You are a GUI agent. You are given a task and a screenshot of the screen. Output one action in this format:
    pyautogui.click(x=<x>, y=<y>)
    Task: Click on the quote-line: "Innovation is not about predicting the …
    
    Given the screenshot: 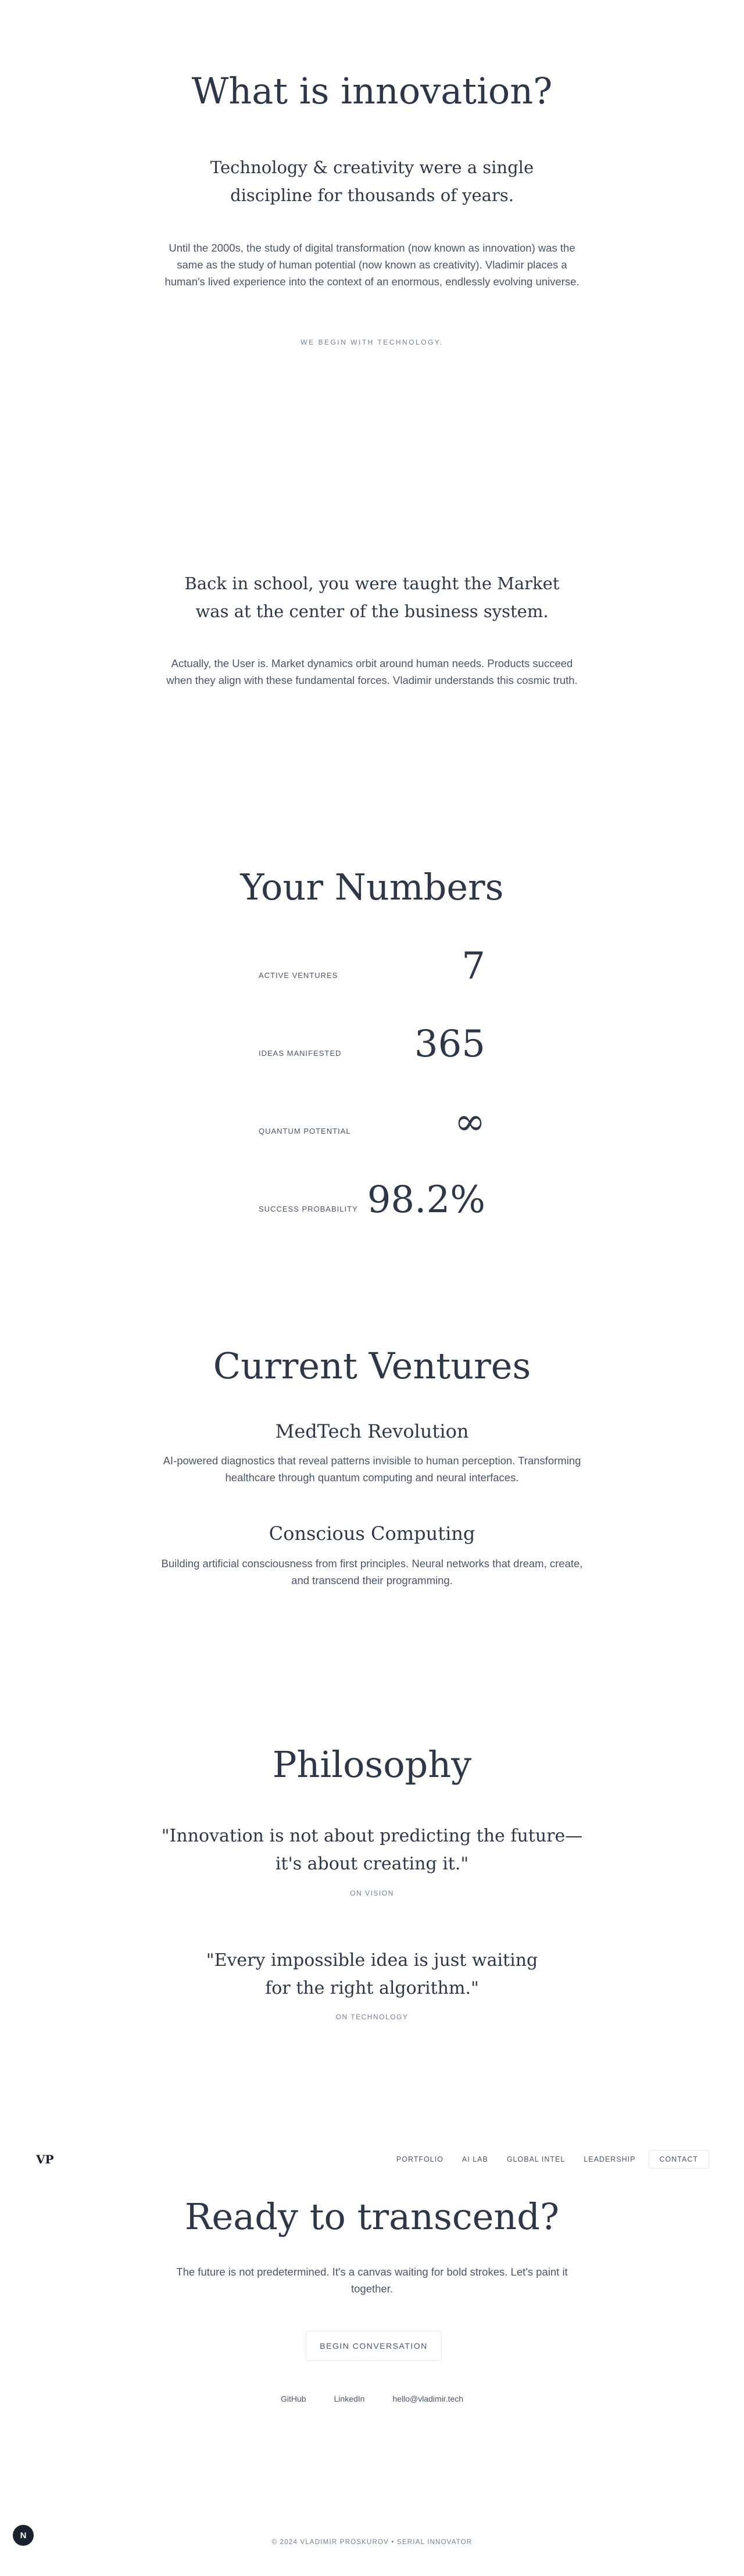 What is the action you would take?
    pyautogui.click(x=372, y=1836)
    